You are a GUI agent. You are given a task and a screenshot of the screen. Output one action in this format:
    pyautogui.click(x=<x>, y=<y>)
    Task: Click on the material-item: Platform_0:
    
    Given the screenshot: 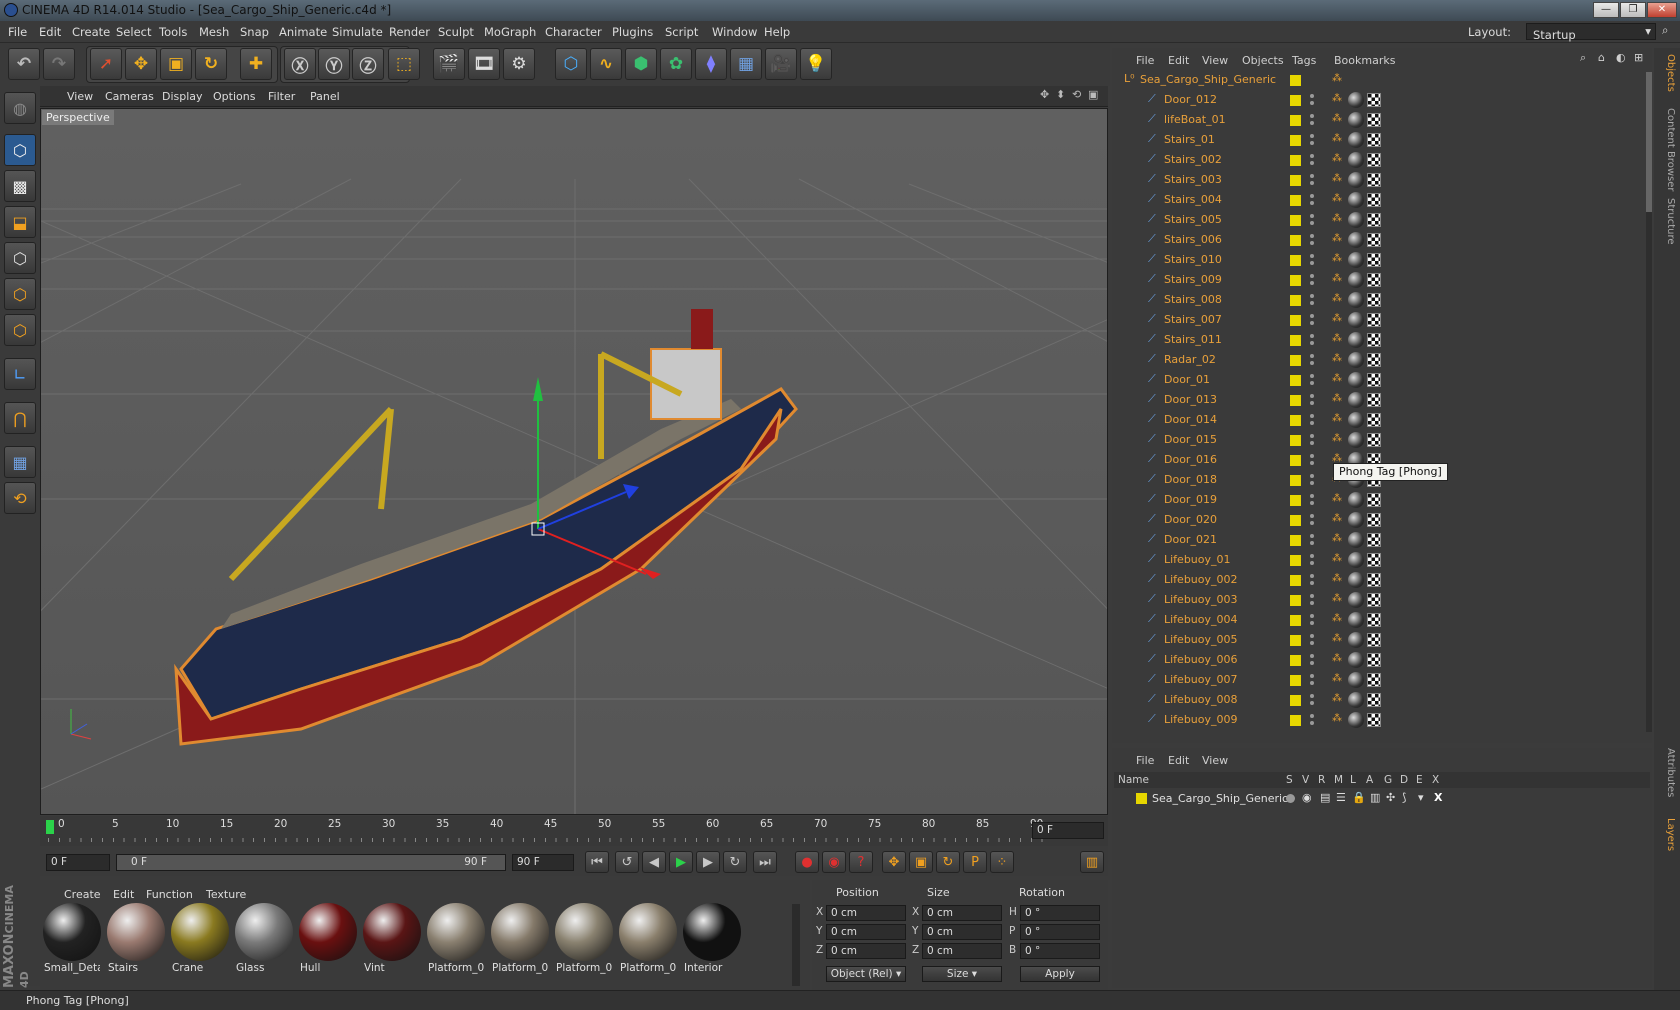 What is the action you would take?
    pyautogui.click(x=584, y=940)
    